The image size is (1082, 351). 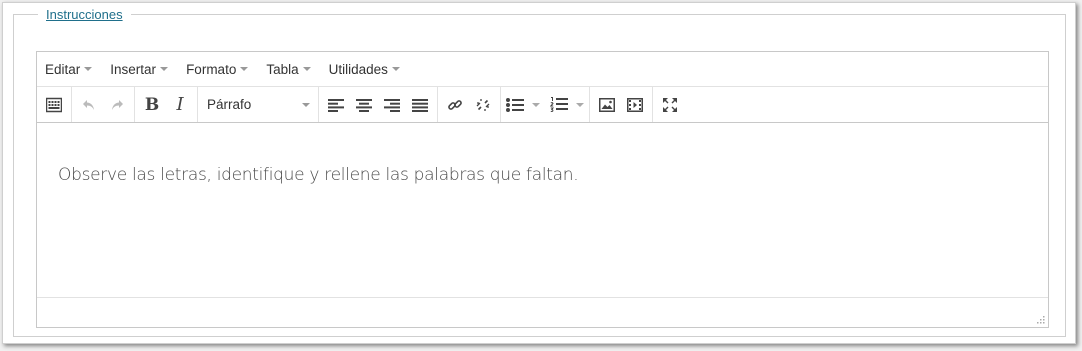 I want to click on paragraph-format-select: Párrafo, so click(x=258, y=105).